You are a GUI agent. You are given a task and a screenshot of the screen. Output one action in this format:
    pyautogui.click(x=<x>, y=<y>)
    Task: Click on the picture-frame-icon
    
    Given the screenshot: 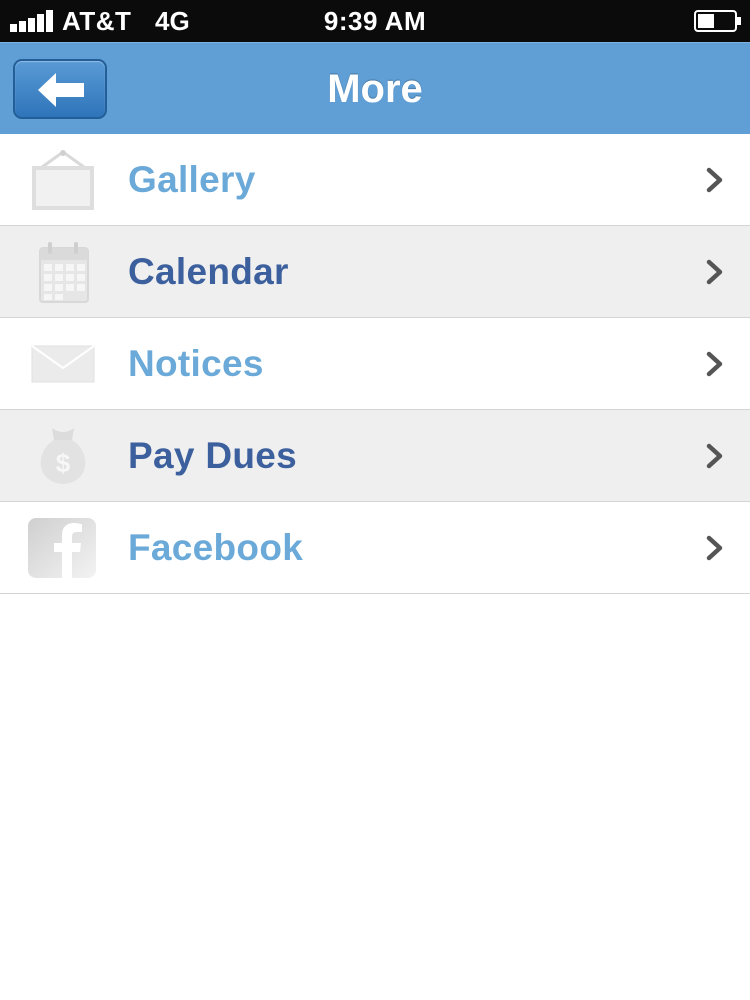 What is the action you would take?
    pyautogui.click(x=63, y=180)
    